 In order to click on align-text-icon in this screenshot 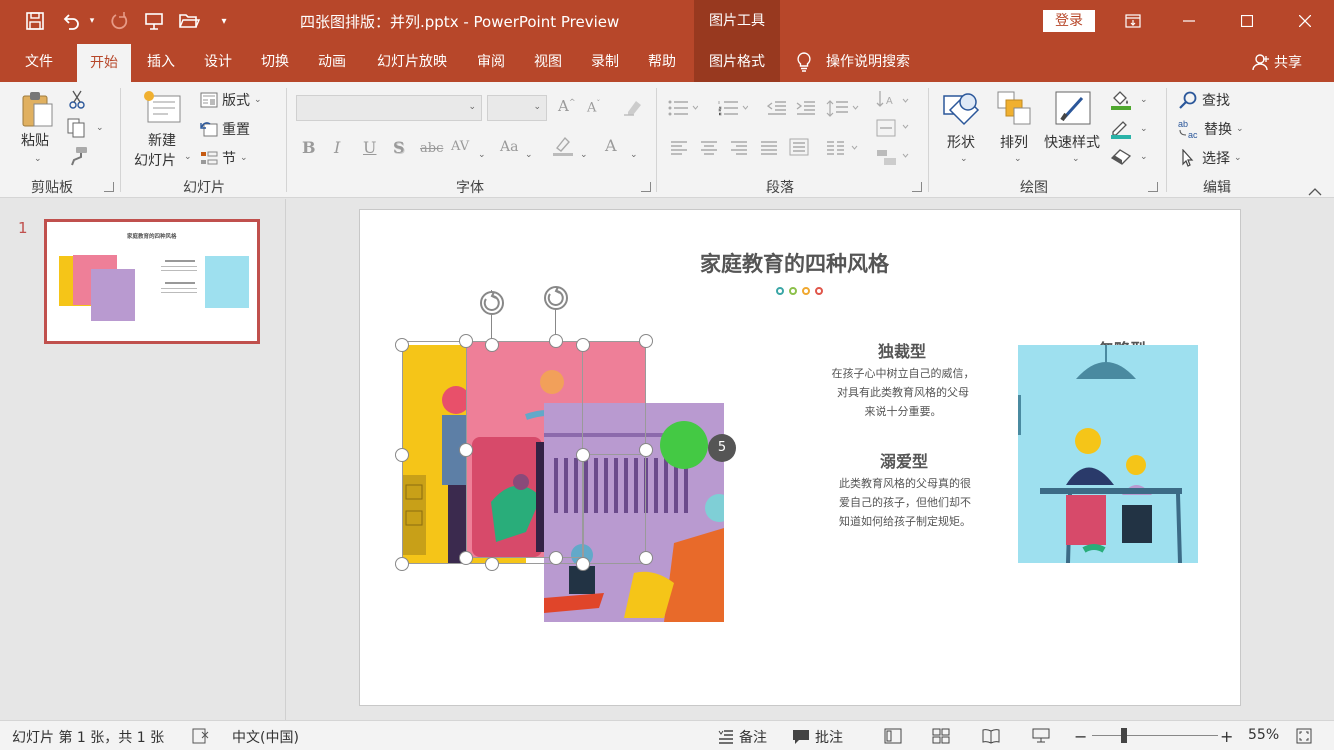, I will do `click(893, 130)`.